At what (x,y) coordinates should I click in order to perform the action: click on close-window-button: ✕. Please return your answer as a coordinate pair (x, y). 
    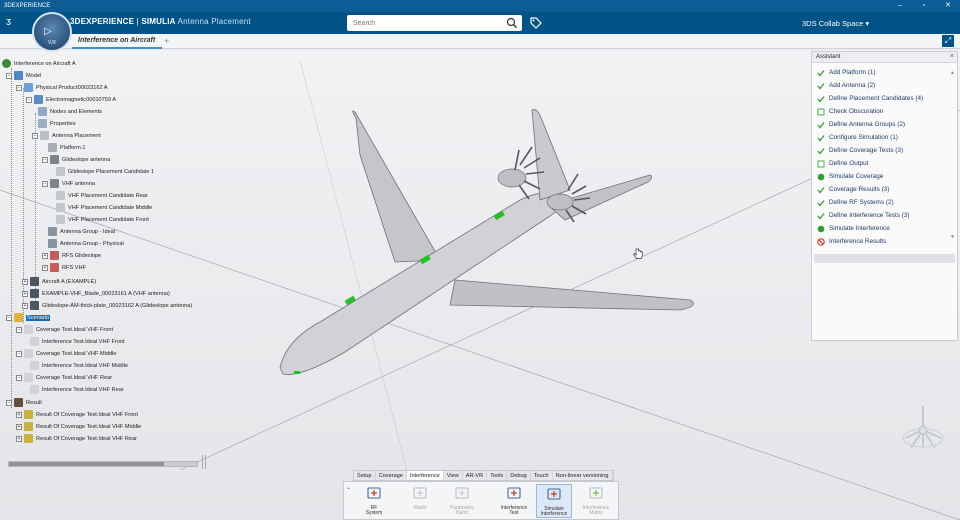
    Looking at the image, I should click on (948, 6).